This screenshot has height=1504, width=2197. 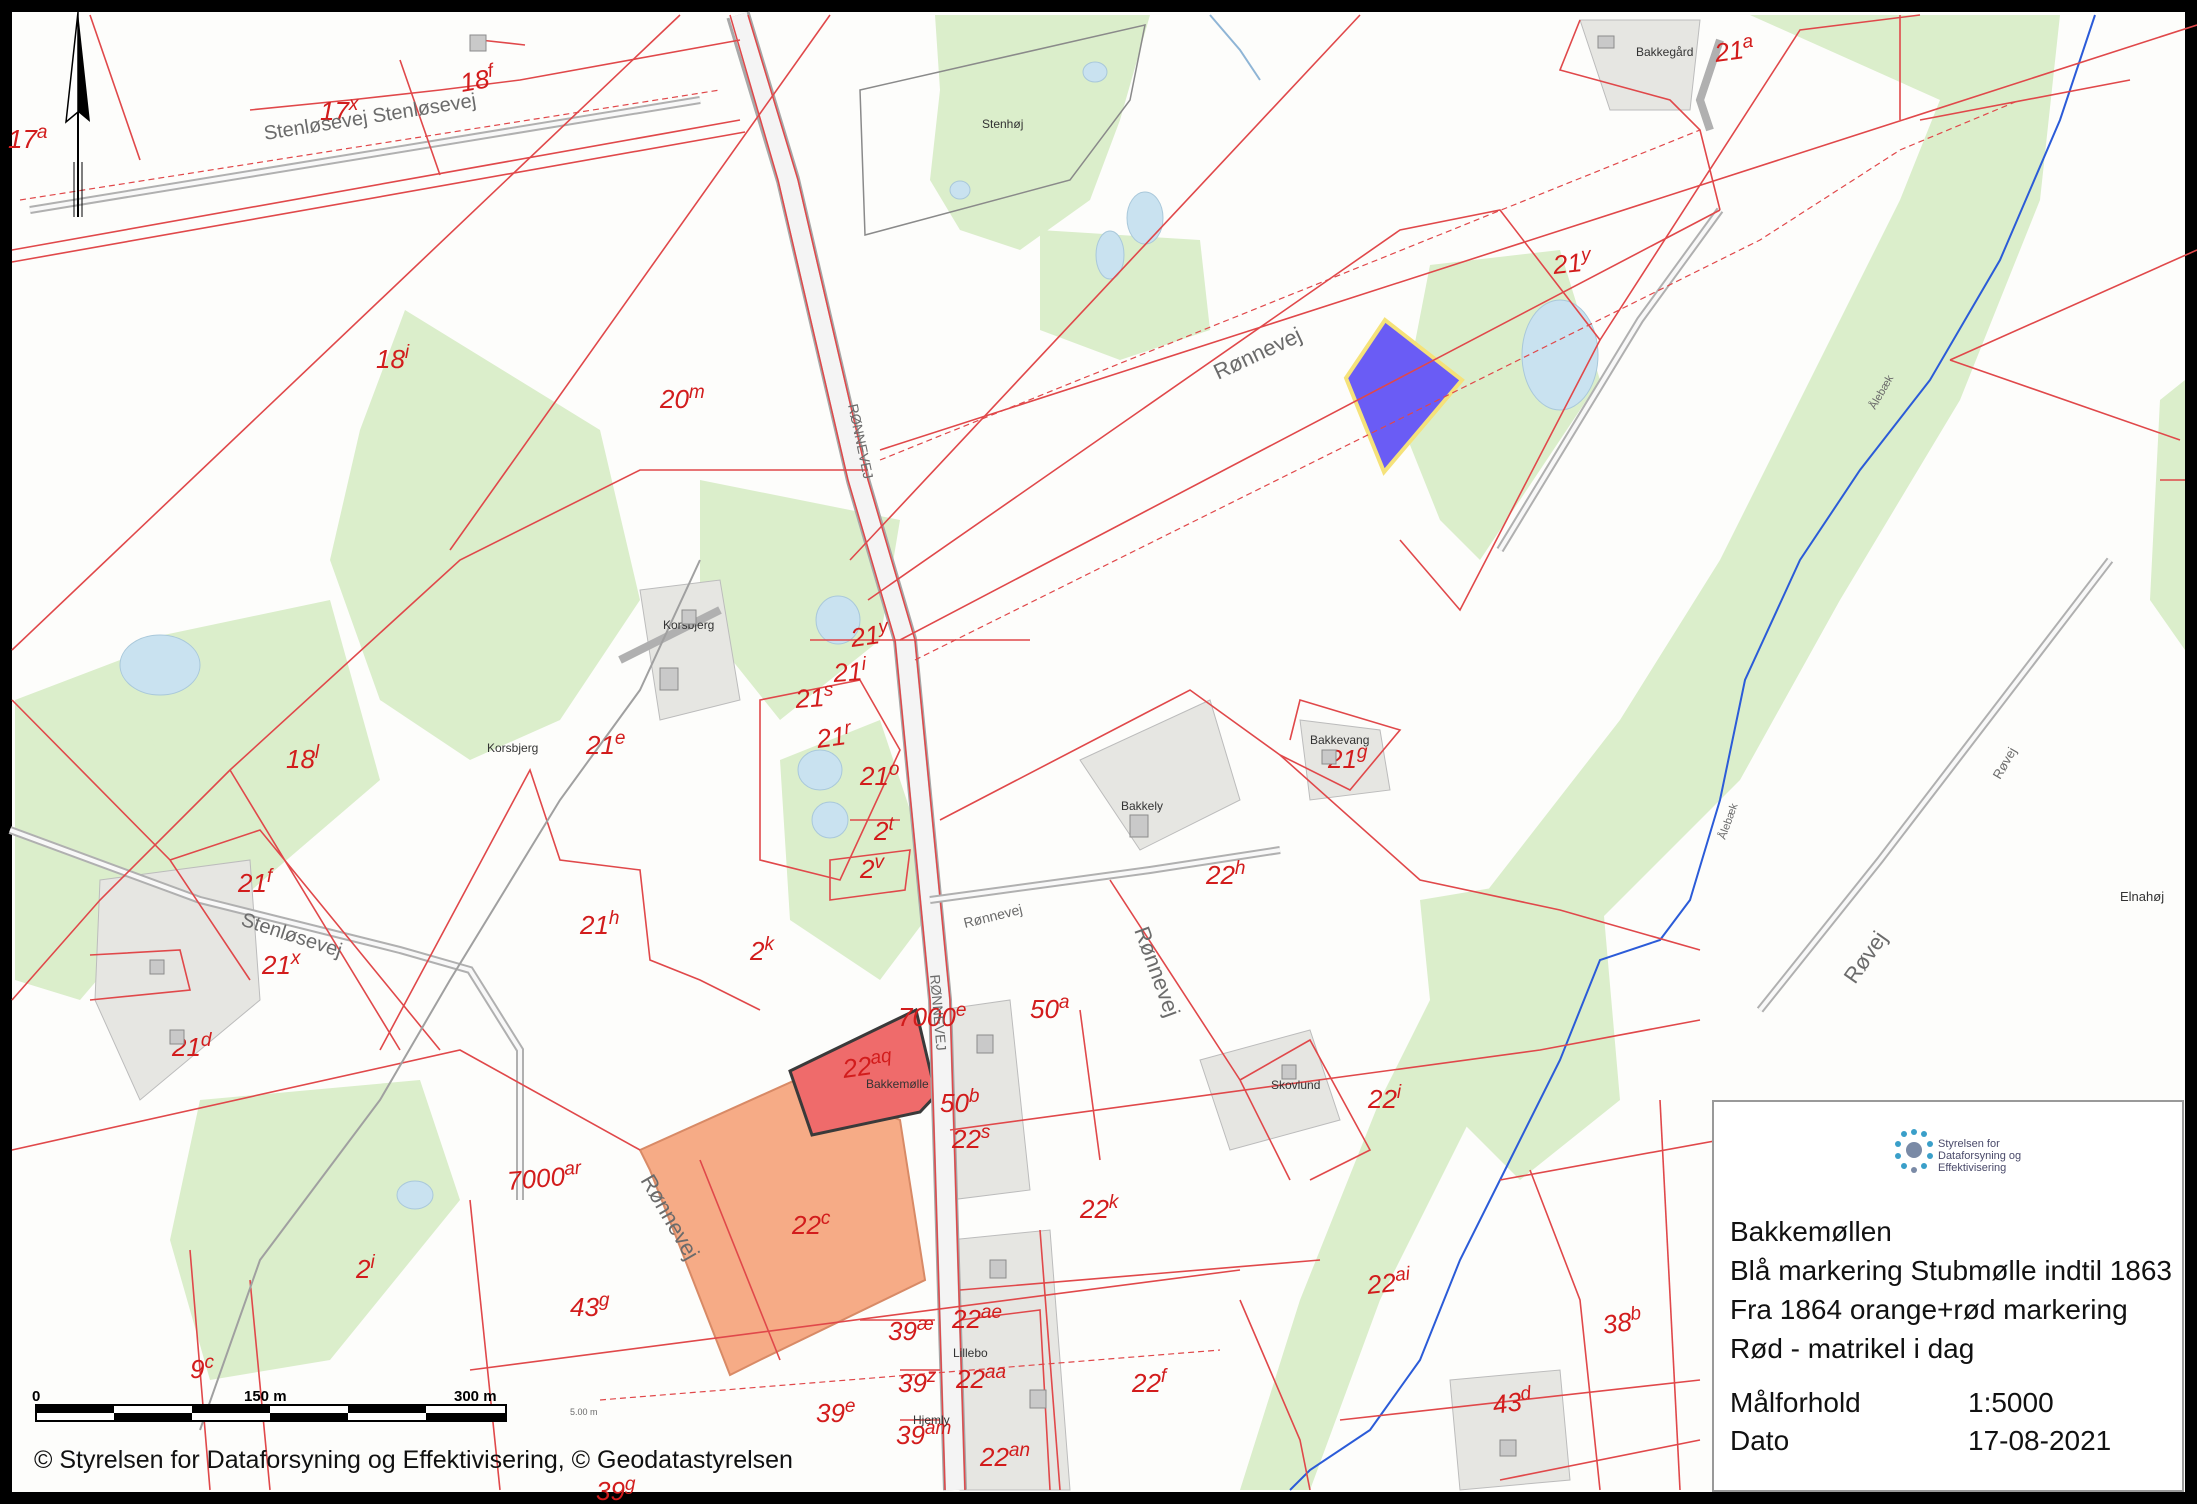 I want to click on parcel-label-20m: 20m, so click(x=682, y=398).